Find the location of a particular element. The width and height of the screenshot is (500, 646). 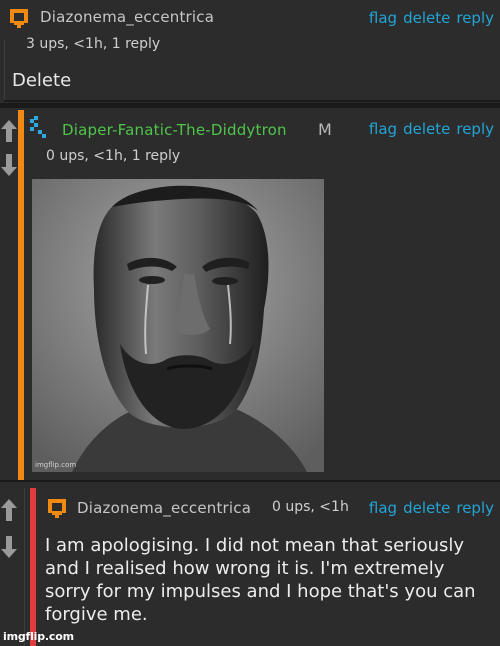

comment-username: Diaper-Fanatic-The-Diddytron is located at coordinates (174, 130).